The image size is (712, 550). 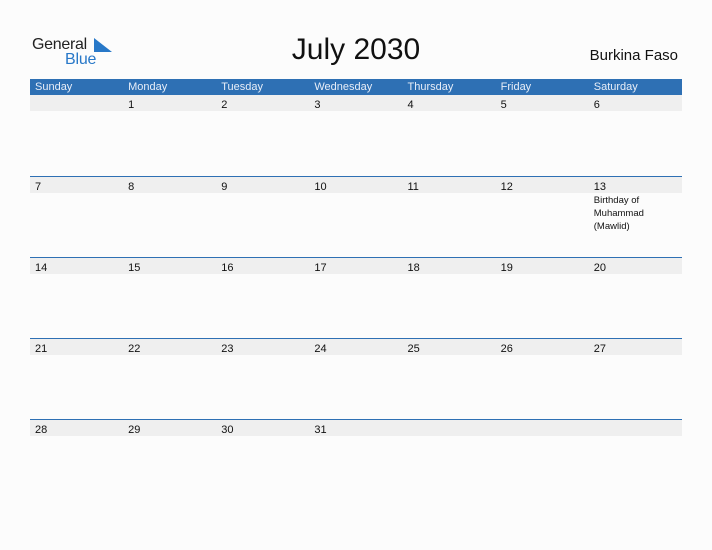 What do you see at coordinates (343, 87) in the screenshot?
I see `weekday-wednesday: Wednesday` at bounding box center [343, 87].